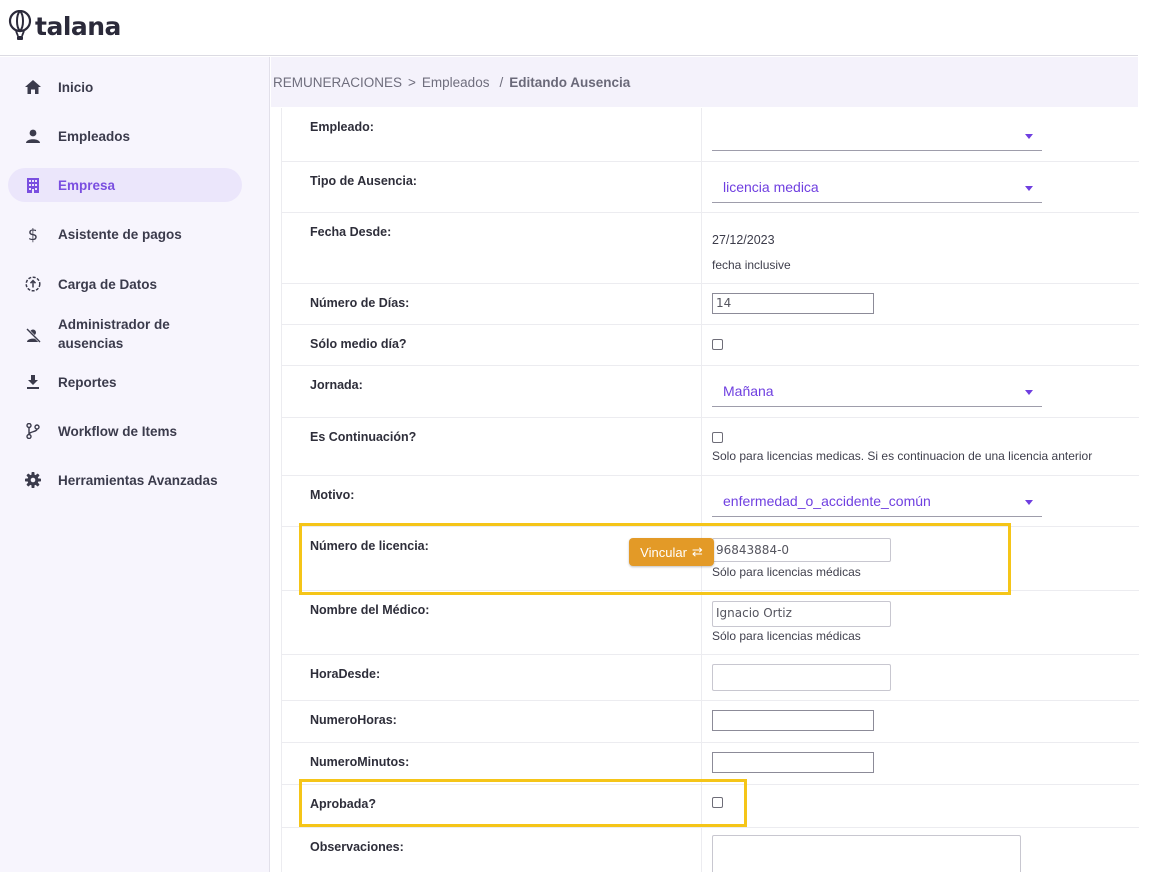  Describe the element at coordinates (710, 722) in the screenshot. I see `row-numero-horas: NumeroHoras:` at that location.